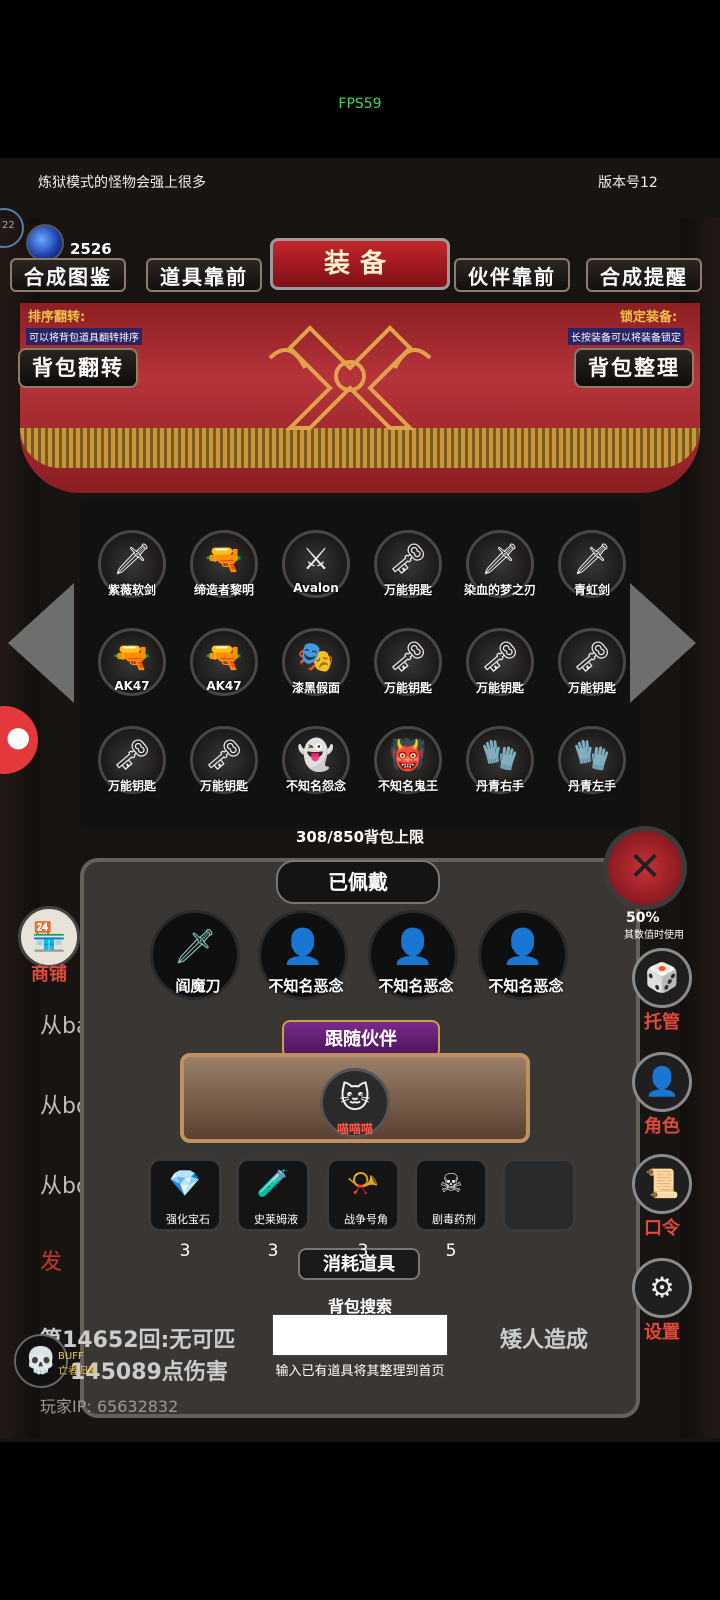  I want to click on item-name: Avalon, so click(316, 588).